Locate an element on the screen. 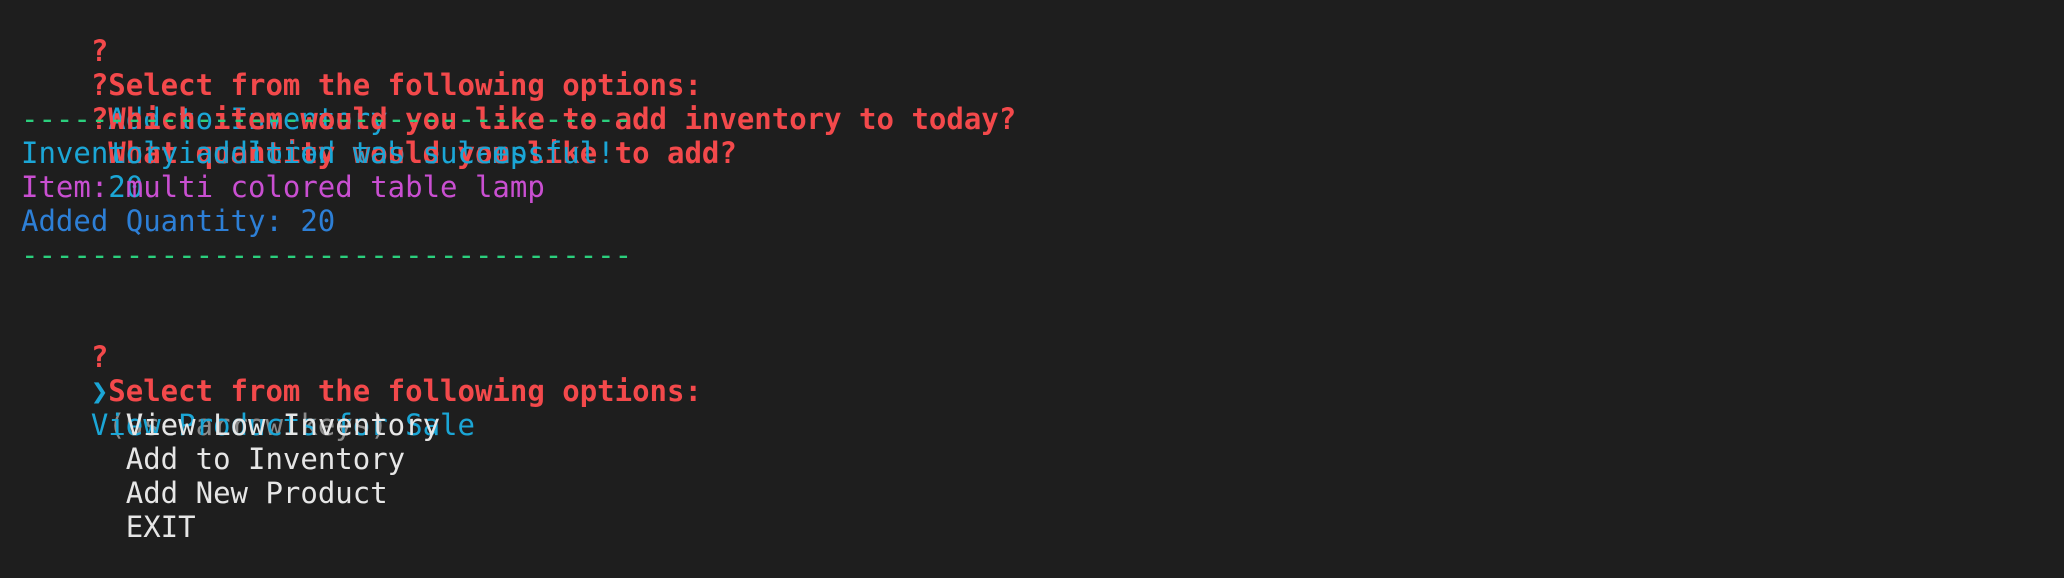 The width and height of the screenshot is (2064, 578). menu-option-view-products: ❯ View Products for Sale is located at coordinates (248, 391).